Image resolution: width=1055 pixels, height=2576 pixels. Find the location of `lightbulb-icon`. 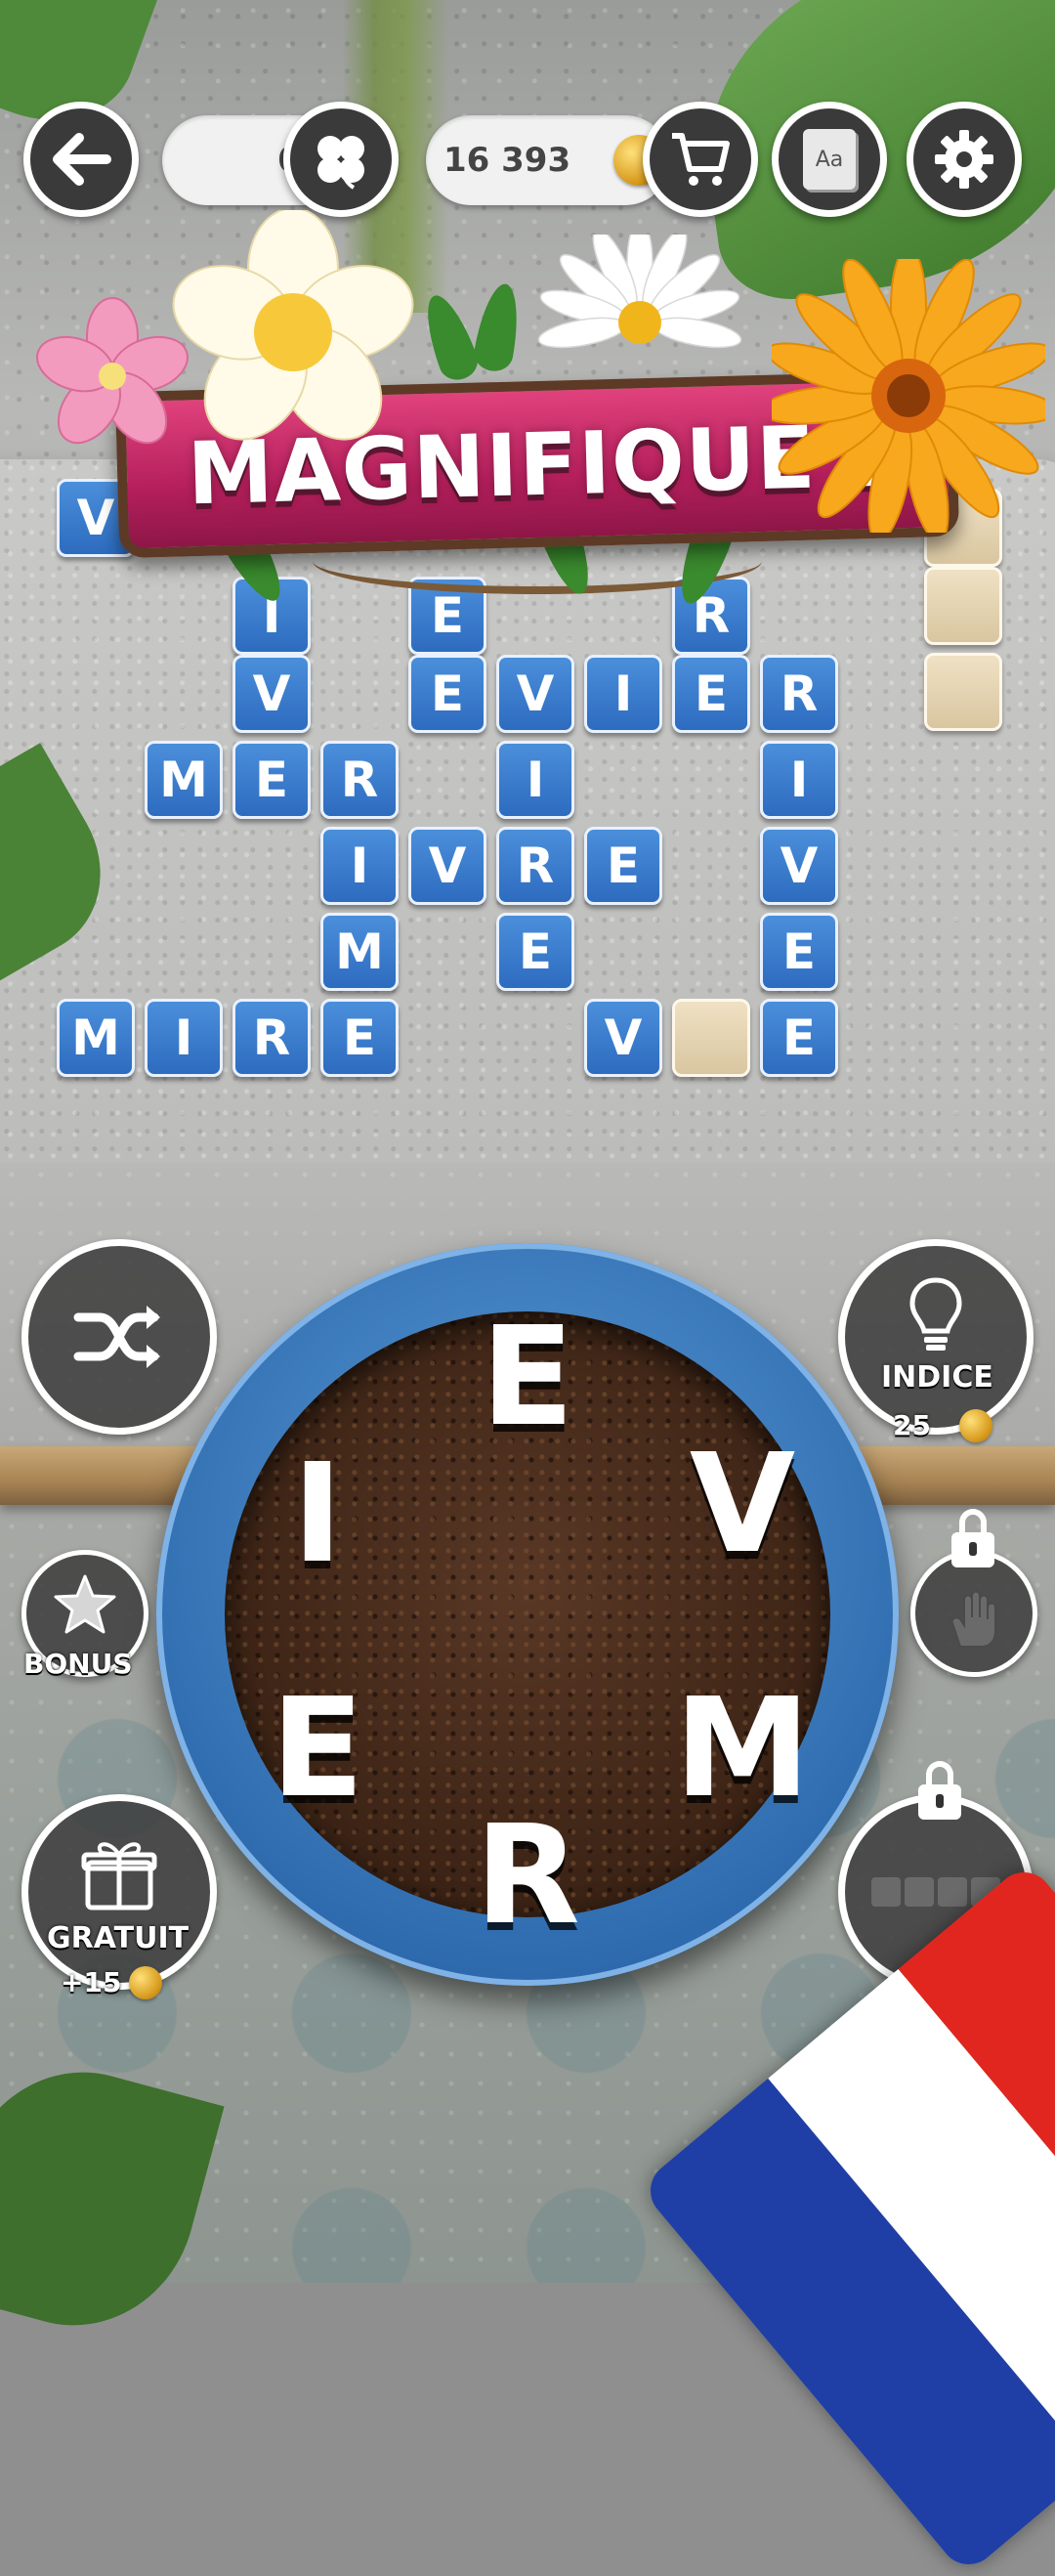

lightbulb-icon is located at coordinates (935, 1314).